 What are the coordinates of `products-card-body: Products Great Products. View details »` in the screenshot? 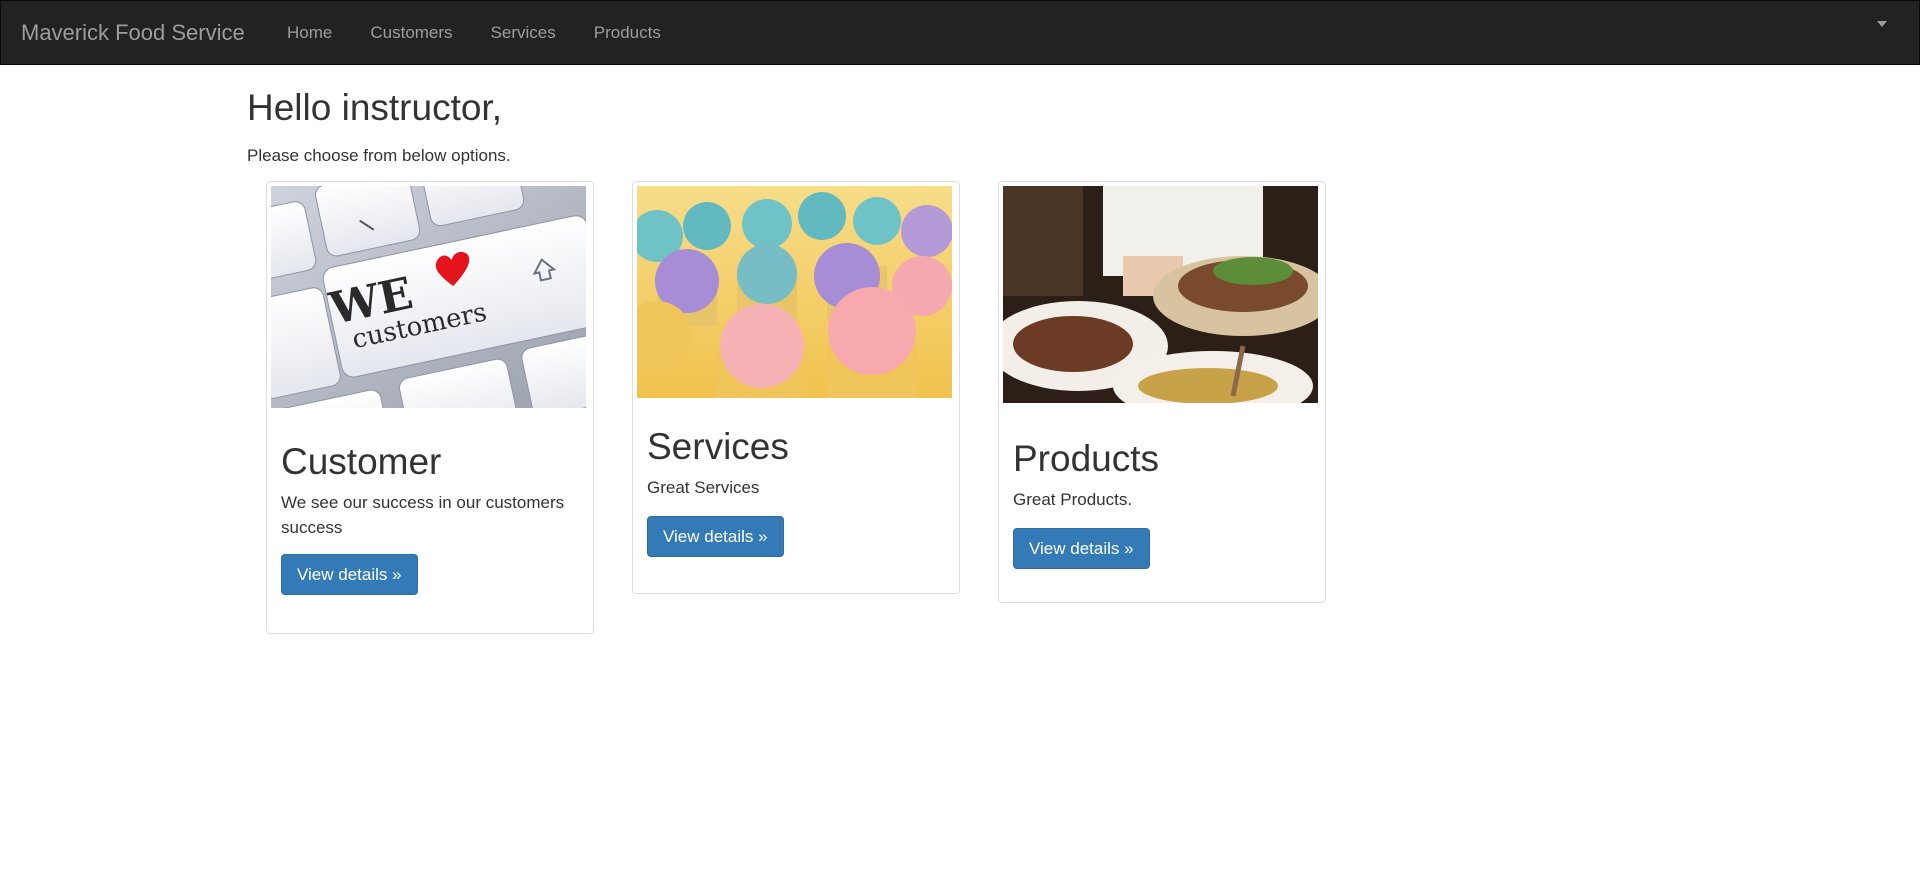 It's located at (1162, 503).